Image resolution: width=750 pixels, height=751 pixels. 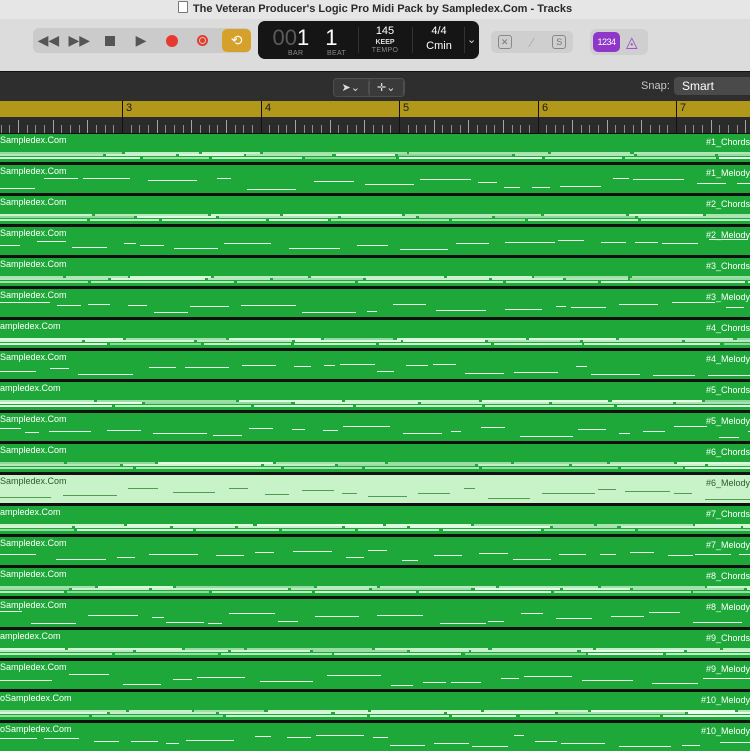 I want to click on midi-region: Sampledex.Com #5_Melody, so click(x=375, y=427).